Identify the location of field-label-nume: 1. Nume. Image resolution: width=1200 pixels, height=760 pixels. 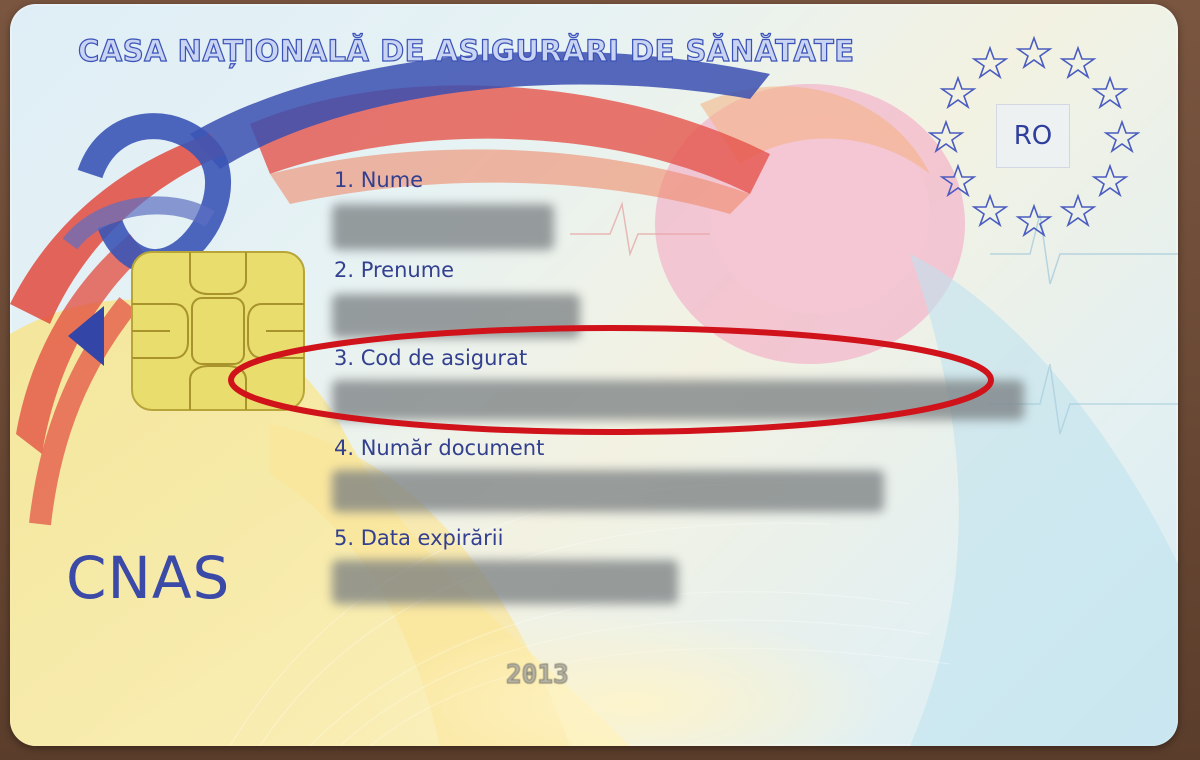
(379, 180).